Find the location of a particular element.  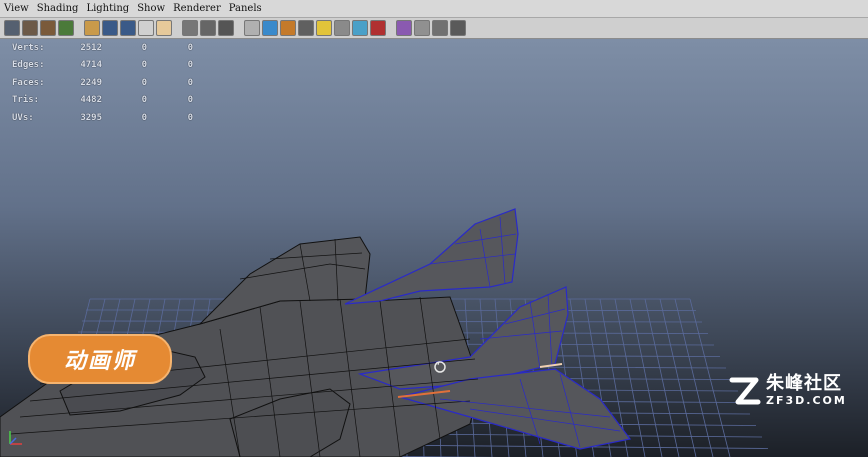

film-gate-icon is located at coordinates (110, 28).